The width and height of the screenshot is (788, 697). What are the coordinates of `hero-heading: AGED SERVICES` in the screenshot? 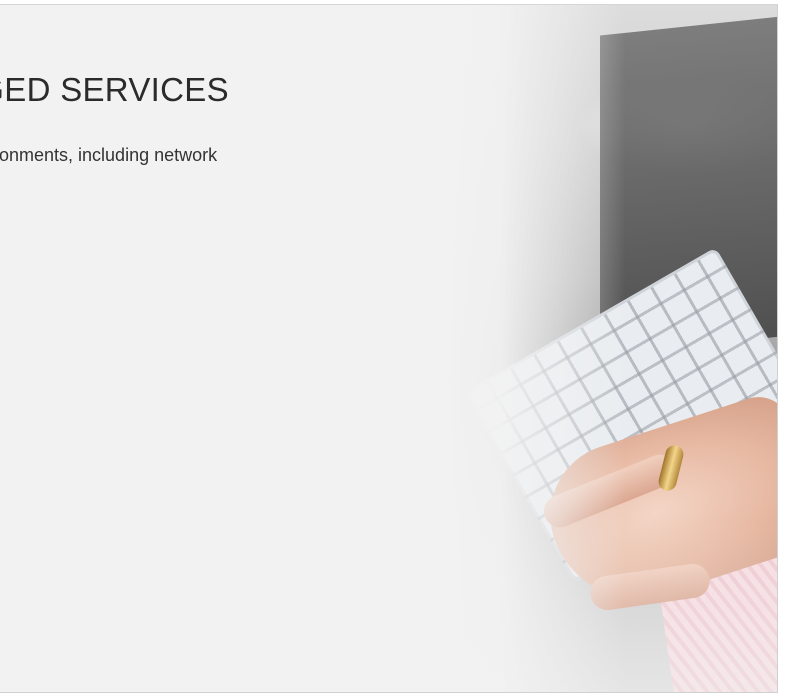 It's located at (114, 89).